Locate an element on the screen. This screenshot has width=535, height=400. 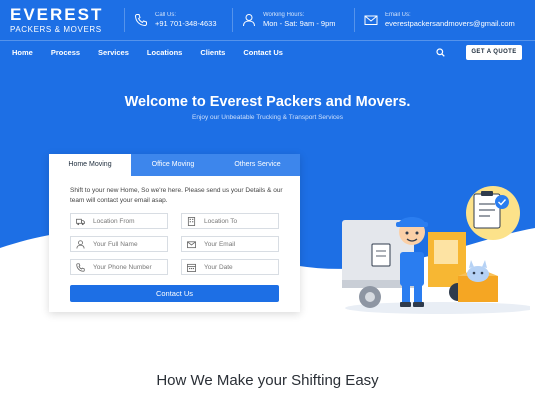
location-from-placeholder: Location From is located at coordinates (114, 221).